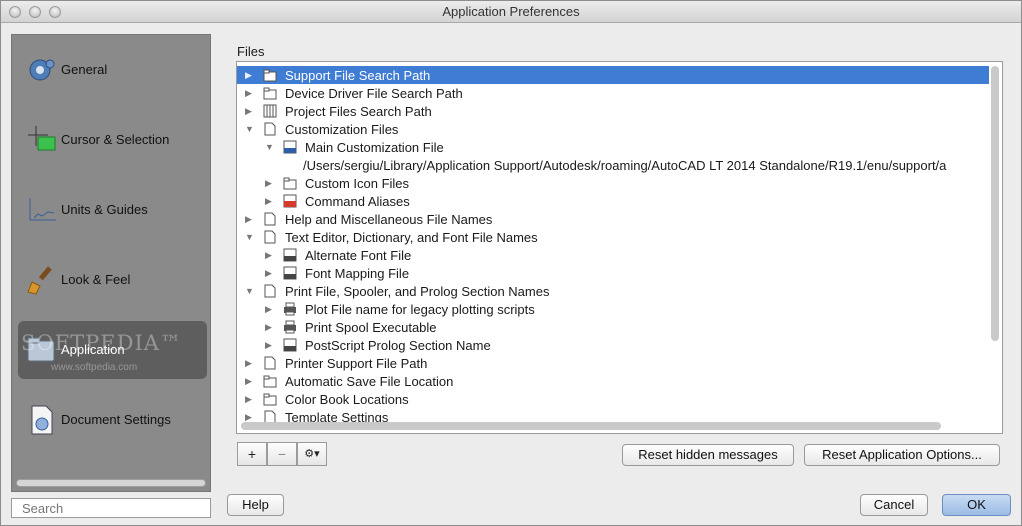 This screenshot has height=526, width=1022. I want to click on files-section-label: Files, so click(251, 51).